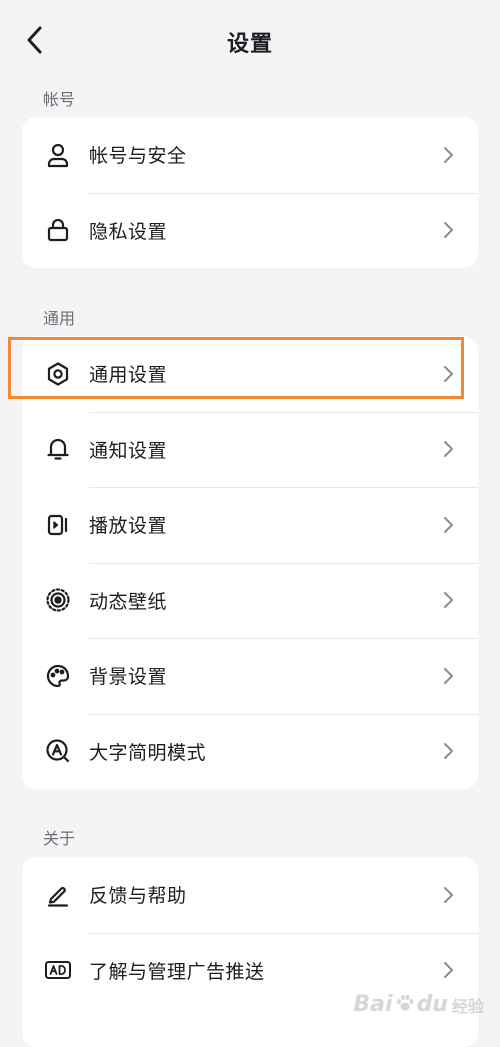 Image resolution: width=500 pixels, height=1047 pixels. I want to click on settings-item-label: 反馈与帮助, so click(138, 896).